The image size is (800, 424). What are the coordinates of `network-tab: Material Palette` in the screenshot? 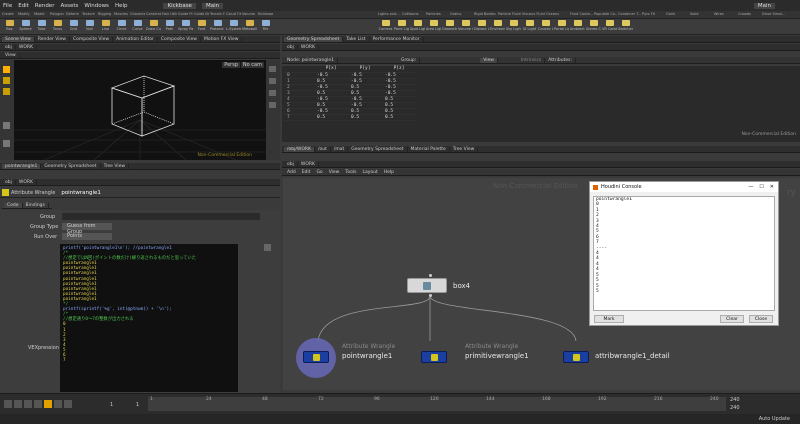 It's located at (429, 149).